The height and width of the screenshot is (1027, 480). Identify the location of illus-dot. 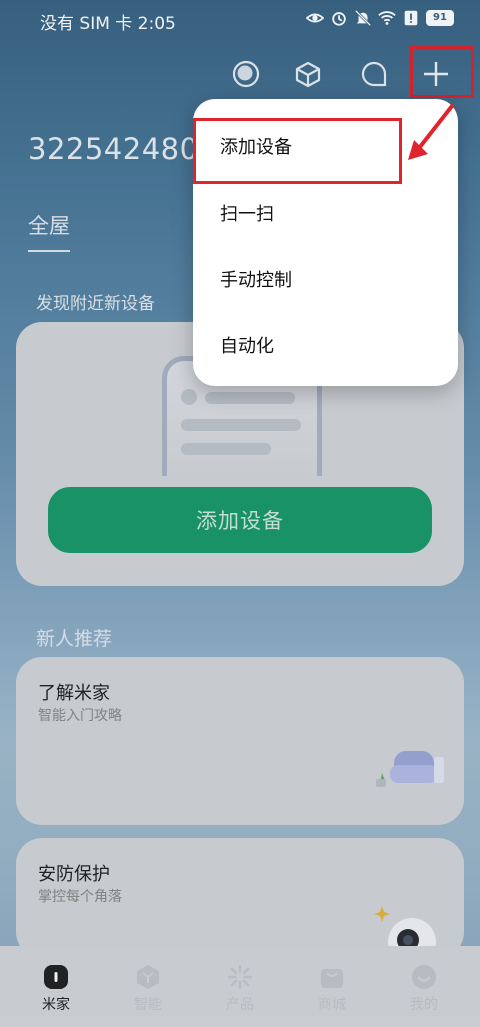
(189, 397).